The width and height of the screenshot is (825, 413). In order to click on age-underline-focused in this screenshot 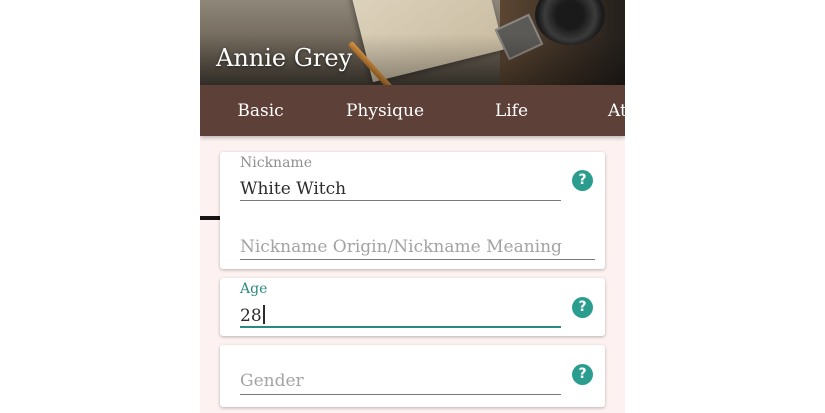, I will do `click(400, 327)`.